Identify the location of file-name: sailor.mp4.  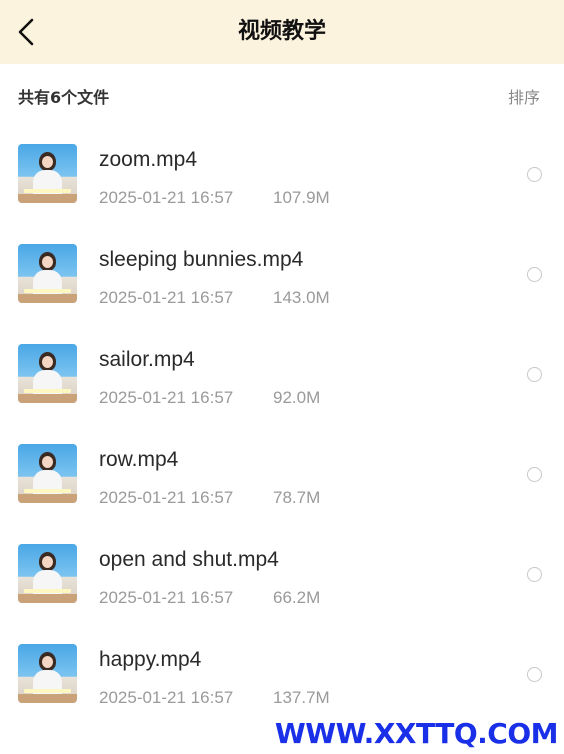
(147, 359).